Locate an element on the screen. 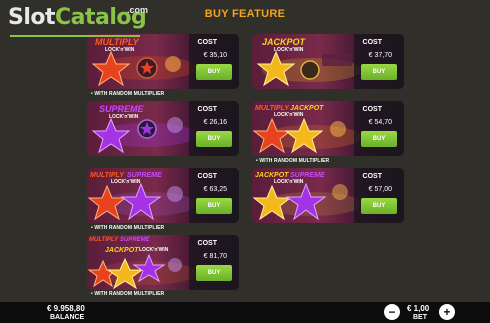 Image resolution: width=490 pixels, height=323 pixels. purchase-panel: COST € 57,00 BUY is located at coordinates (379, 195).